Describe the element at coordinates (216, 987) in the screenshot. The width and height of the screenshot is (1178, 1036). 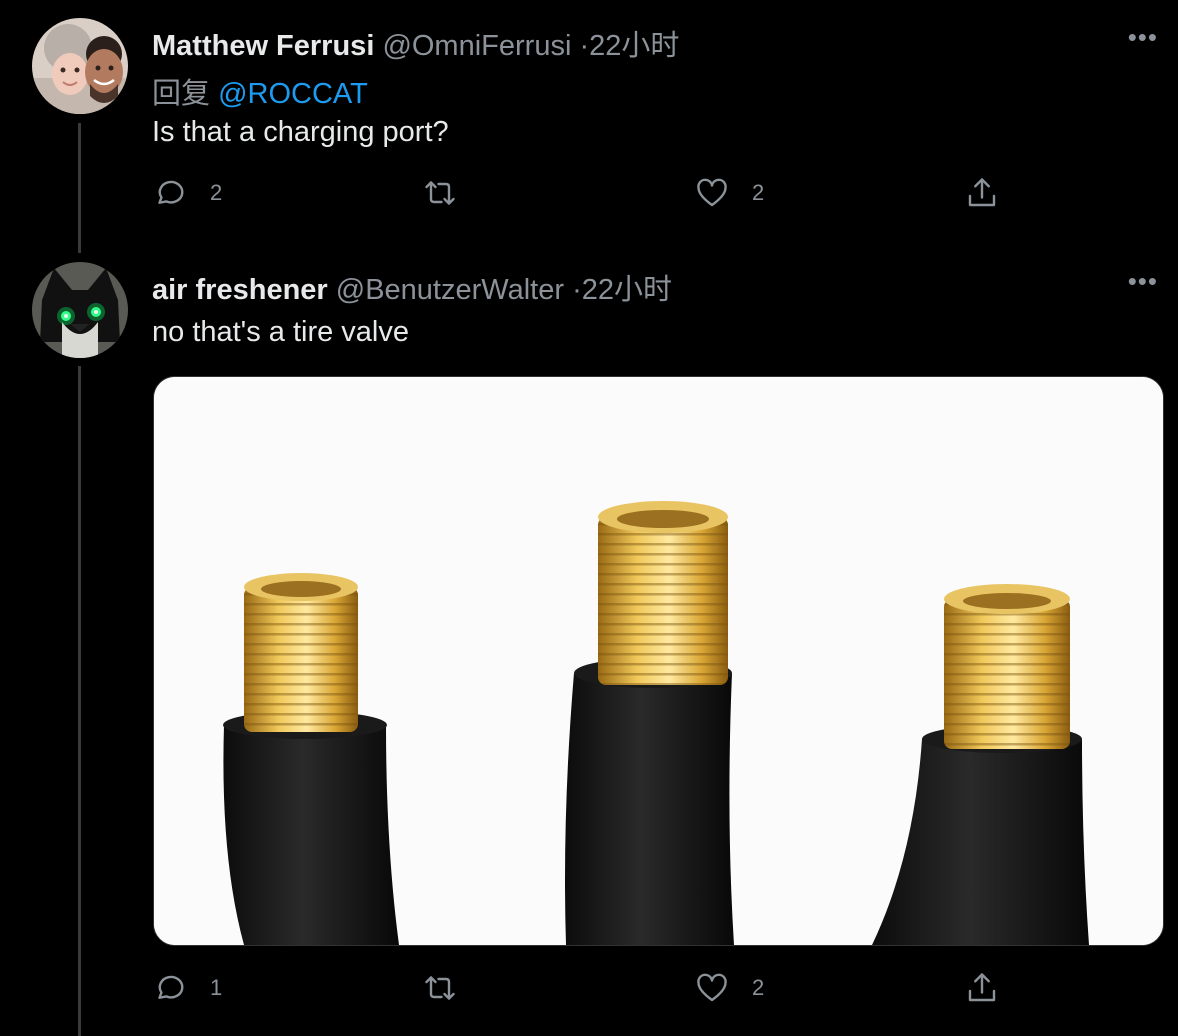
I see `reply-count: 1` at that location.